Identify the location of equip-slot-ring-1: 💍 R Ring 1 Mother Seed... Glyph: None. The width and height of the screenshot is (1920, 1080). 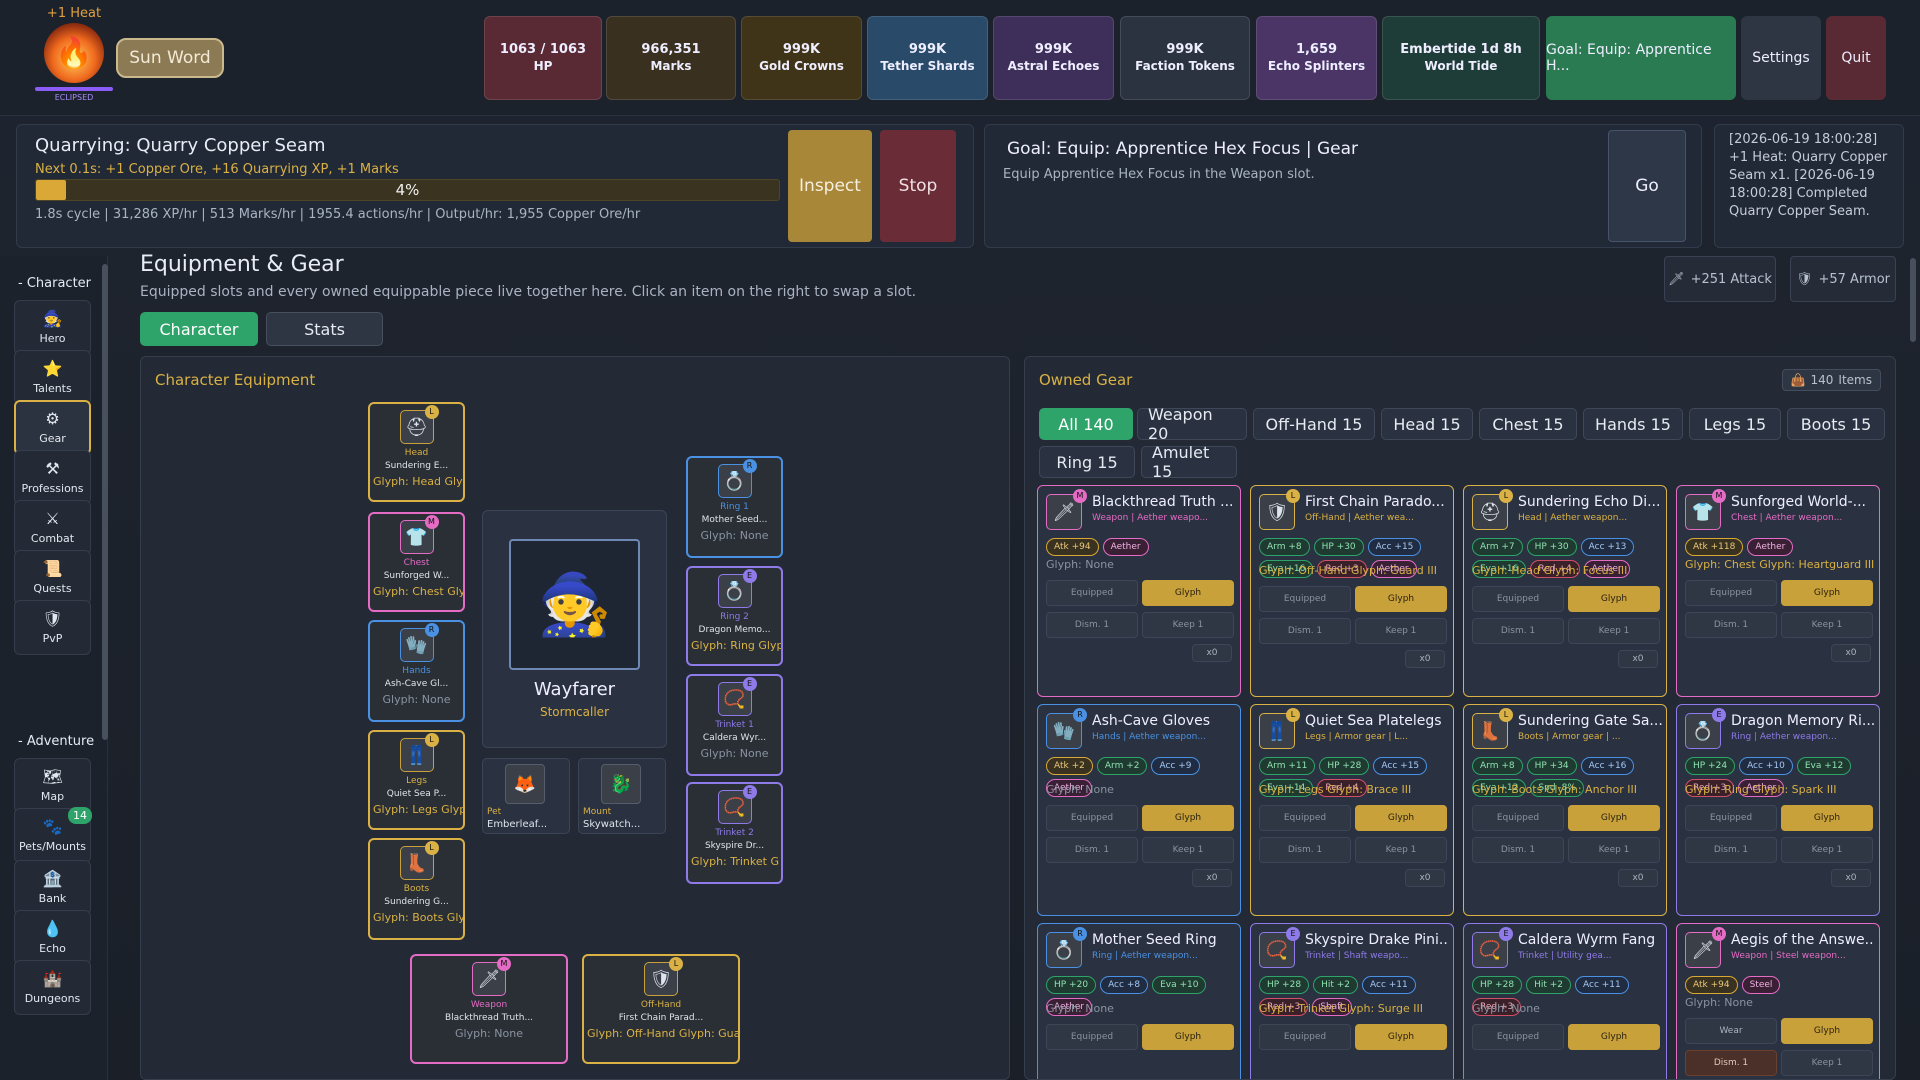
(734, 507).